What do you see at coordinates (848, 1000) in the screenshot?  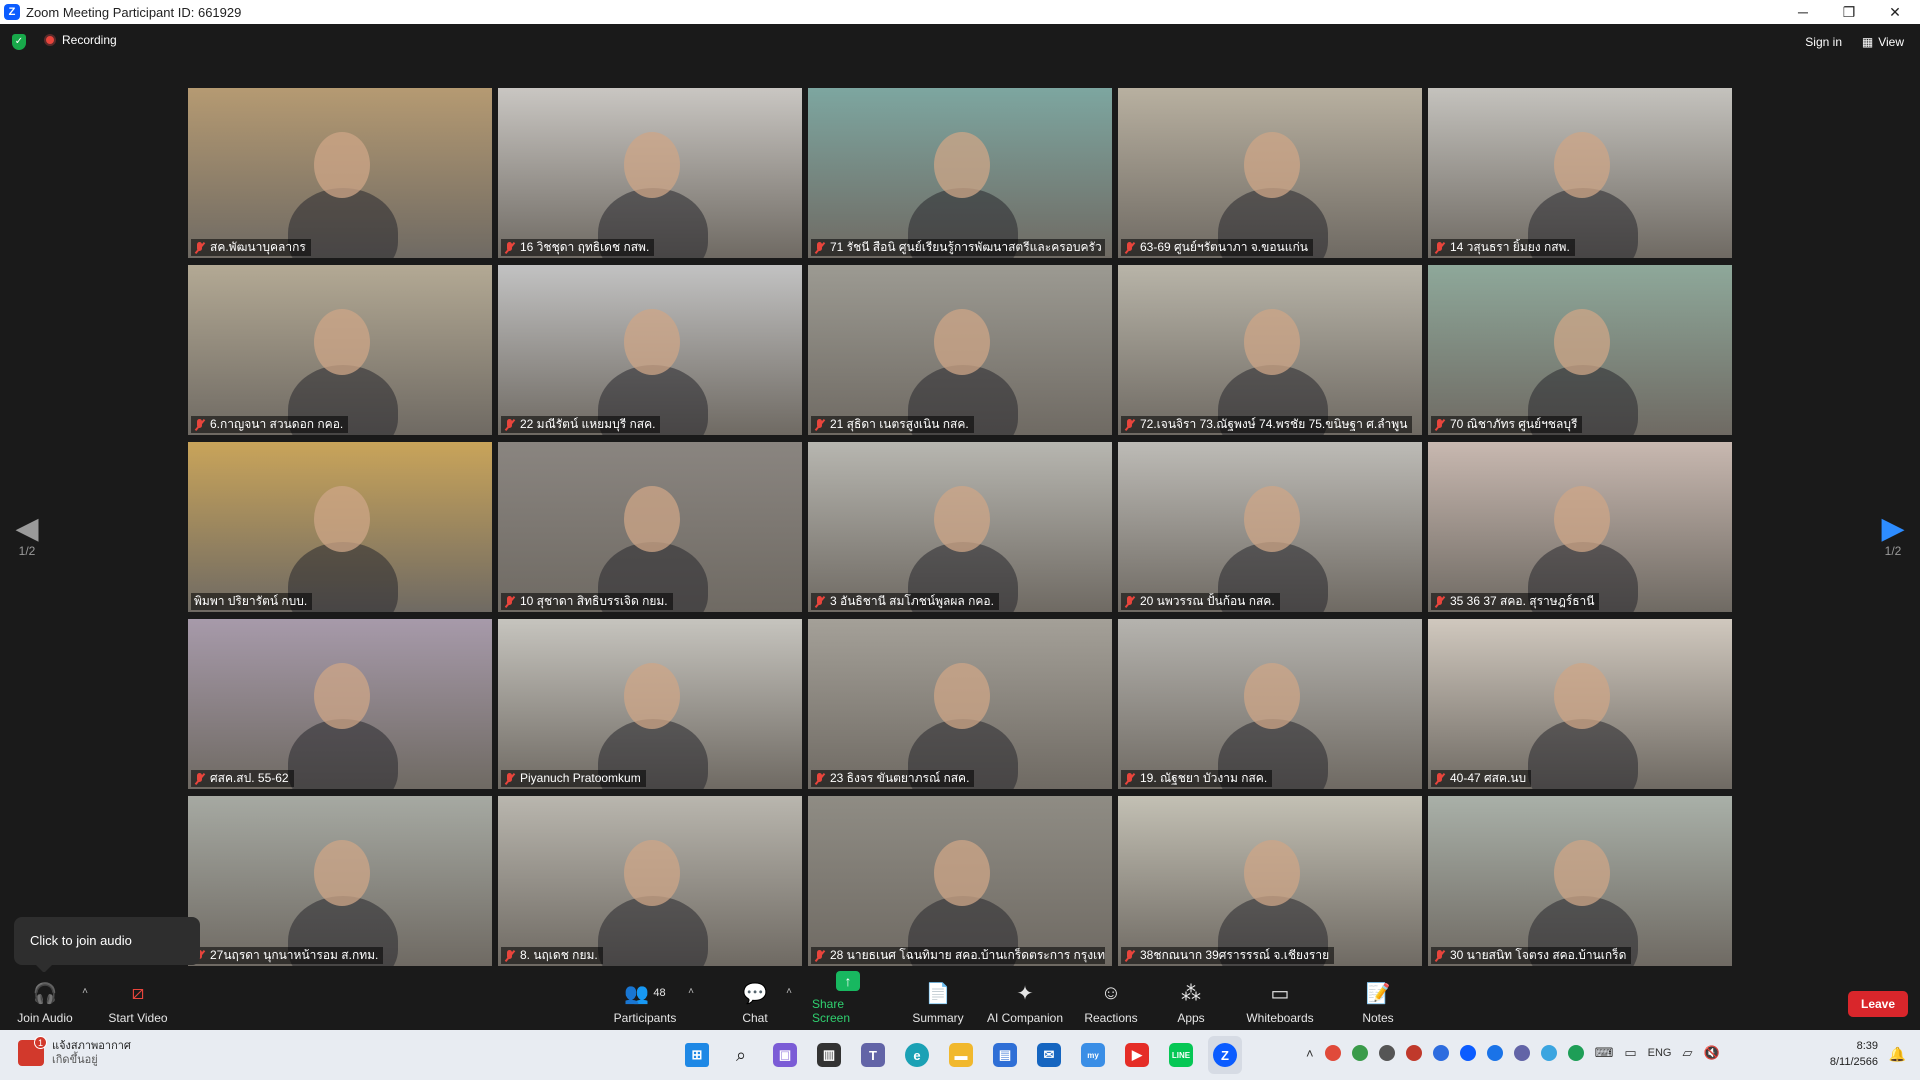 I see `share-screen-button: ↑ Share Screen` at bounding box center [848, 1000].